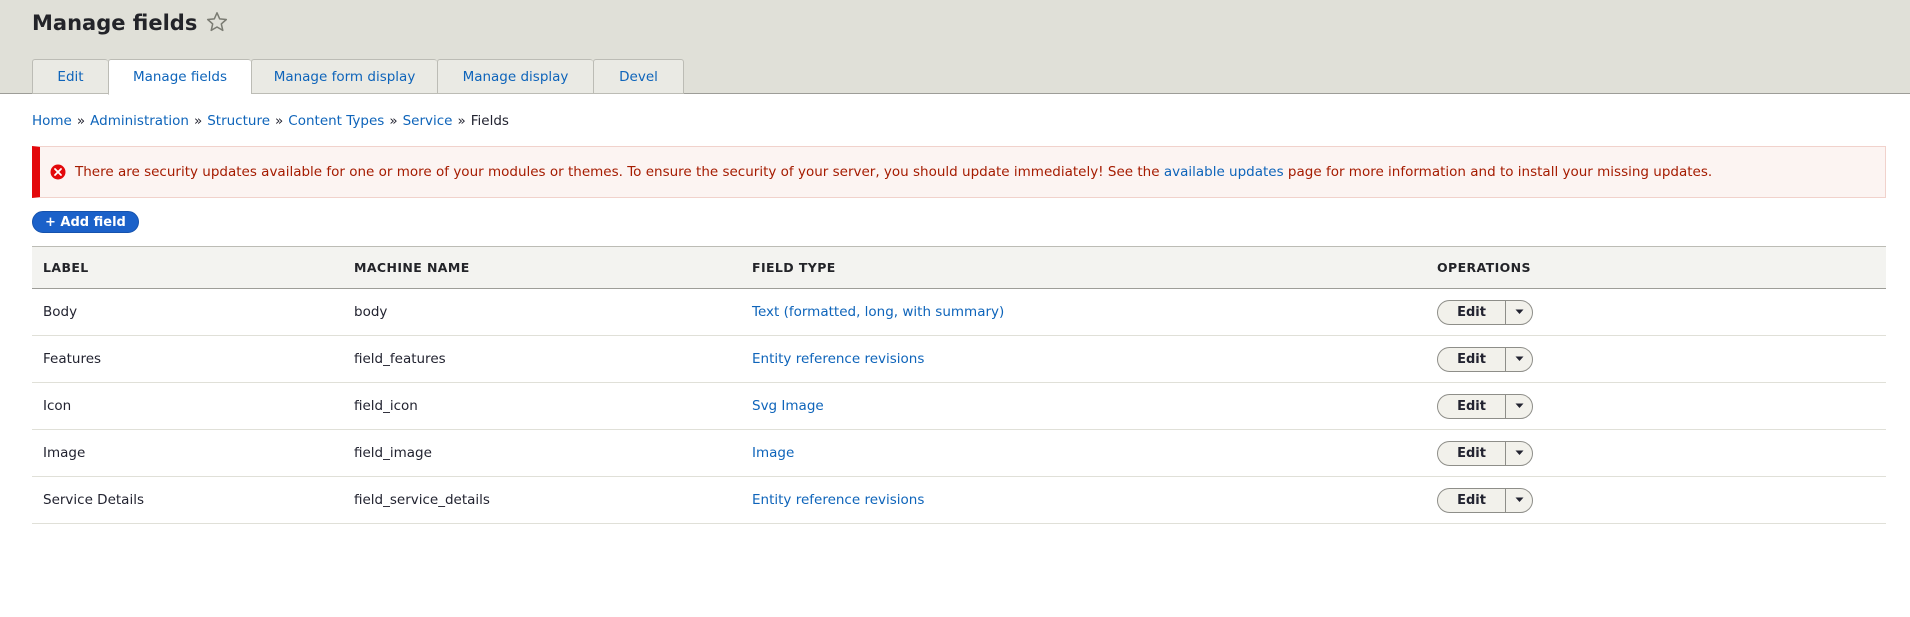  I want to click on field-label: Body, so click(187, 312).